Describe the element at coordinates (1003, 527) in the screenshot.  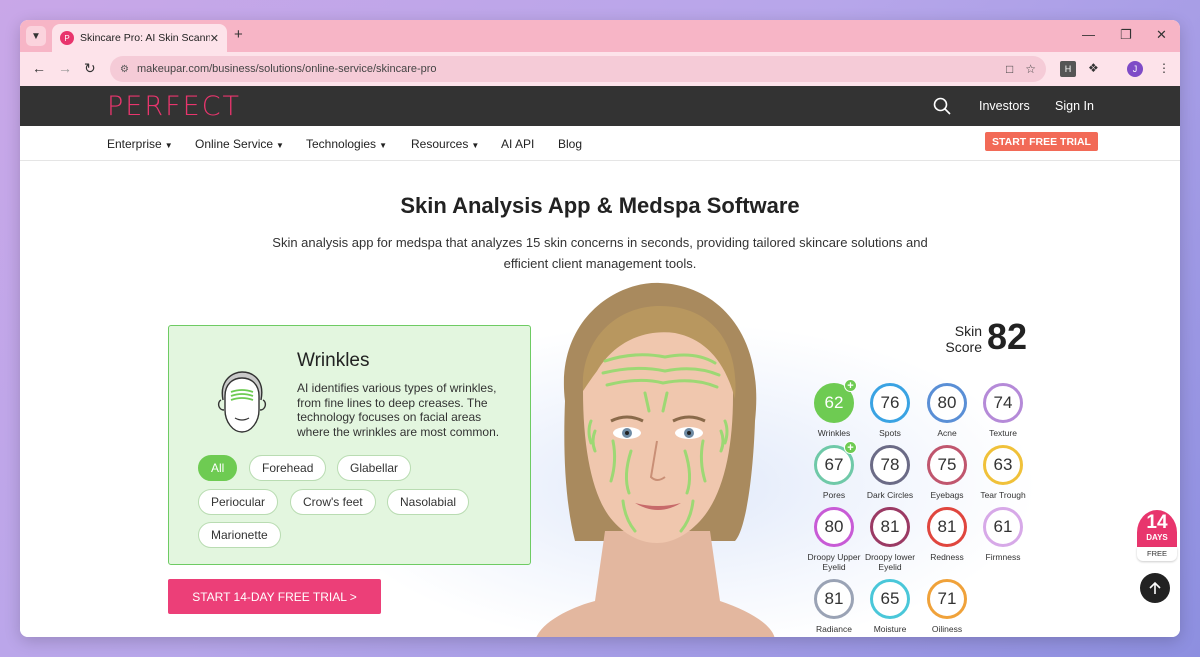
I see `metric-ring: 61` at that location.